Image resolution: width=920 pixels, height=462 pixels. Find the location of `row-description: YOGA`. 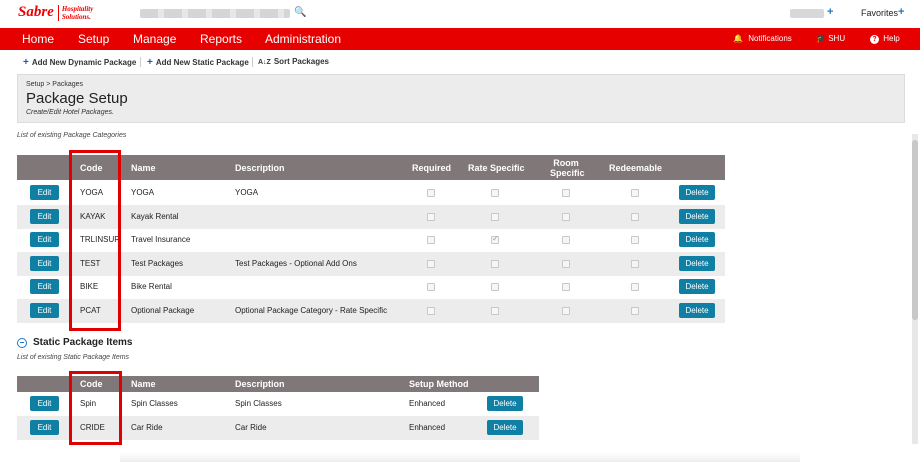

row-description: YOGA is located at coordinates (247, 192).